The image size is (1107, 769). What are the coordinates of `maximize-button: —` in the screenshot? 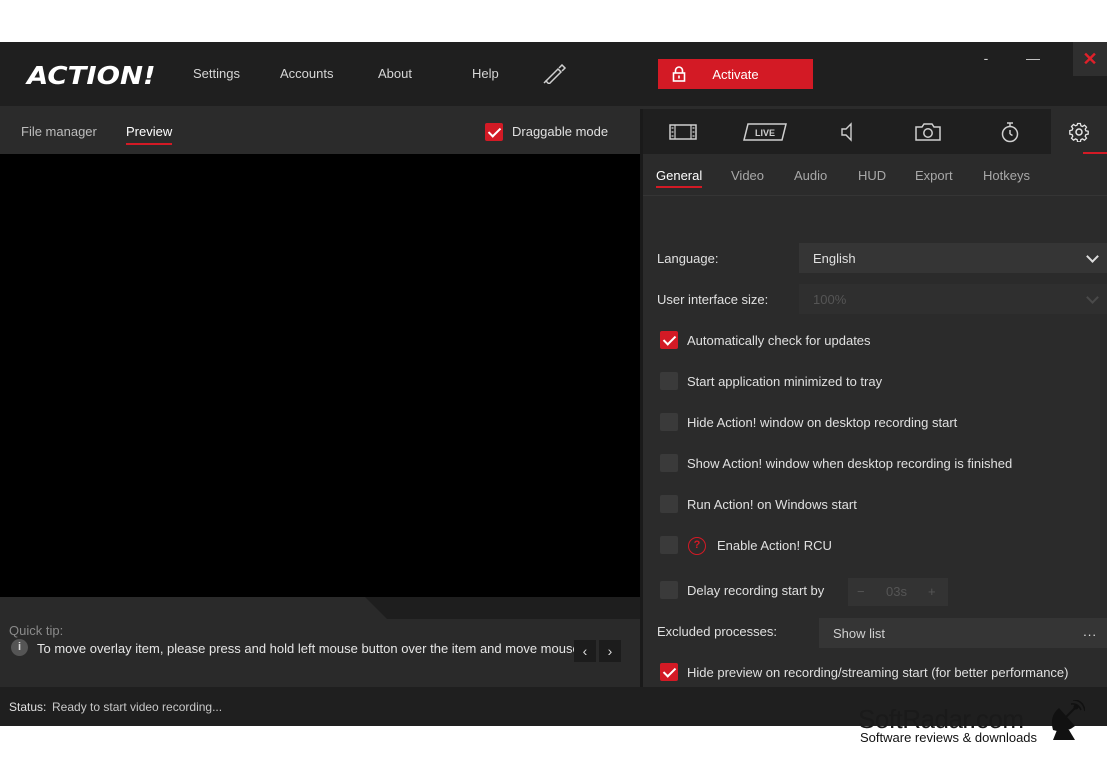 It's located at (1033, 67).